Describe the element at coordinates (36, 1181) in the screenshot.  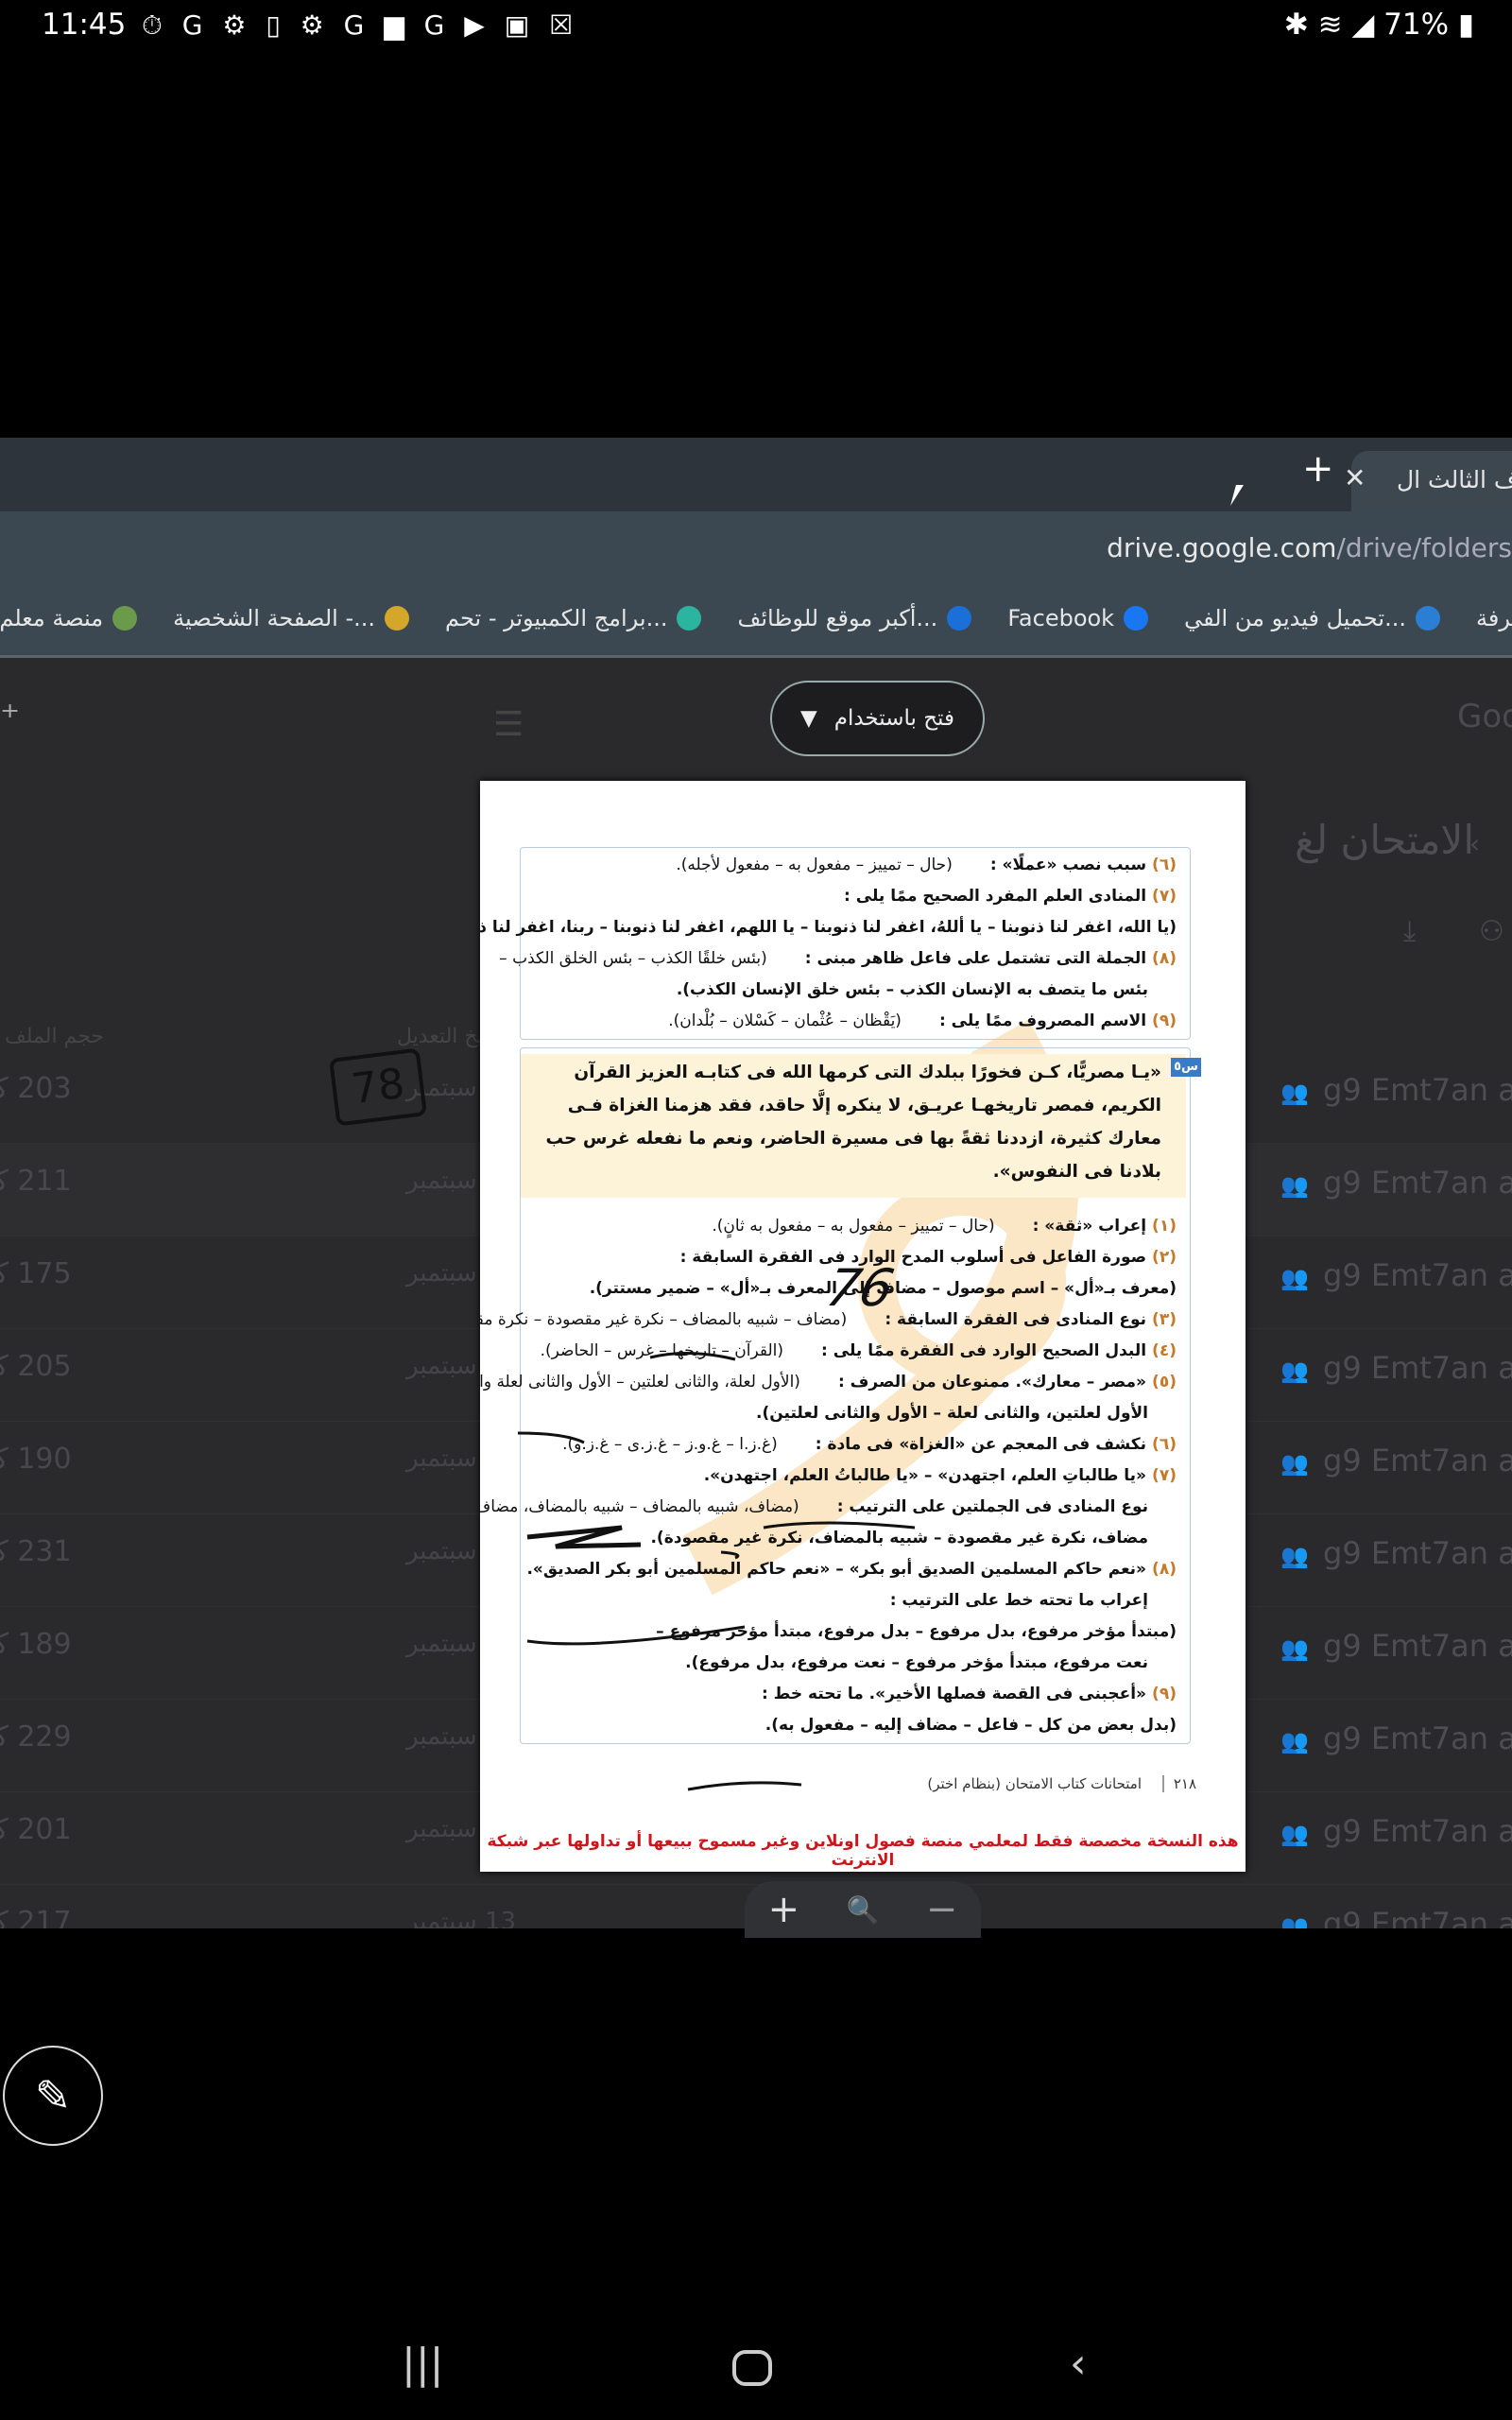
I see `file-size: 211 كيلو` at that location.